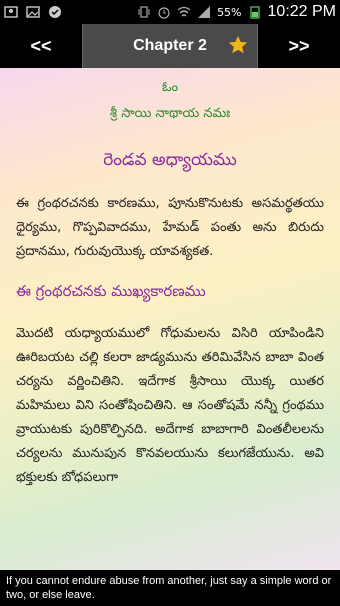  What do you see at coordinates (229, 12) in the screenshot?
I see `battery-percent: 55%` at bounding box center [229, 12].